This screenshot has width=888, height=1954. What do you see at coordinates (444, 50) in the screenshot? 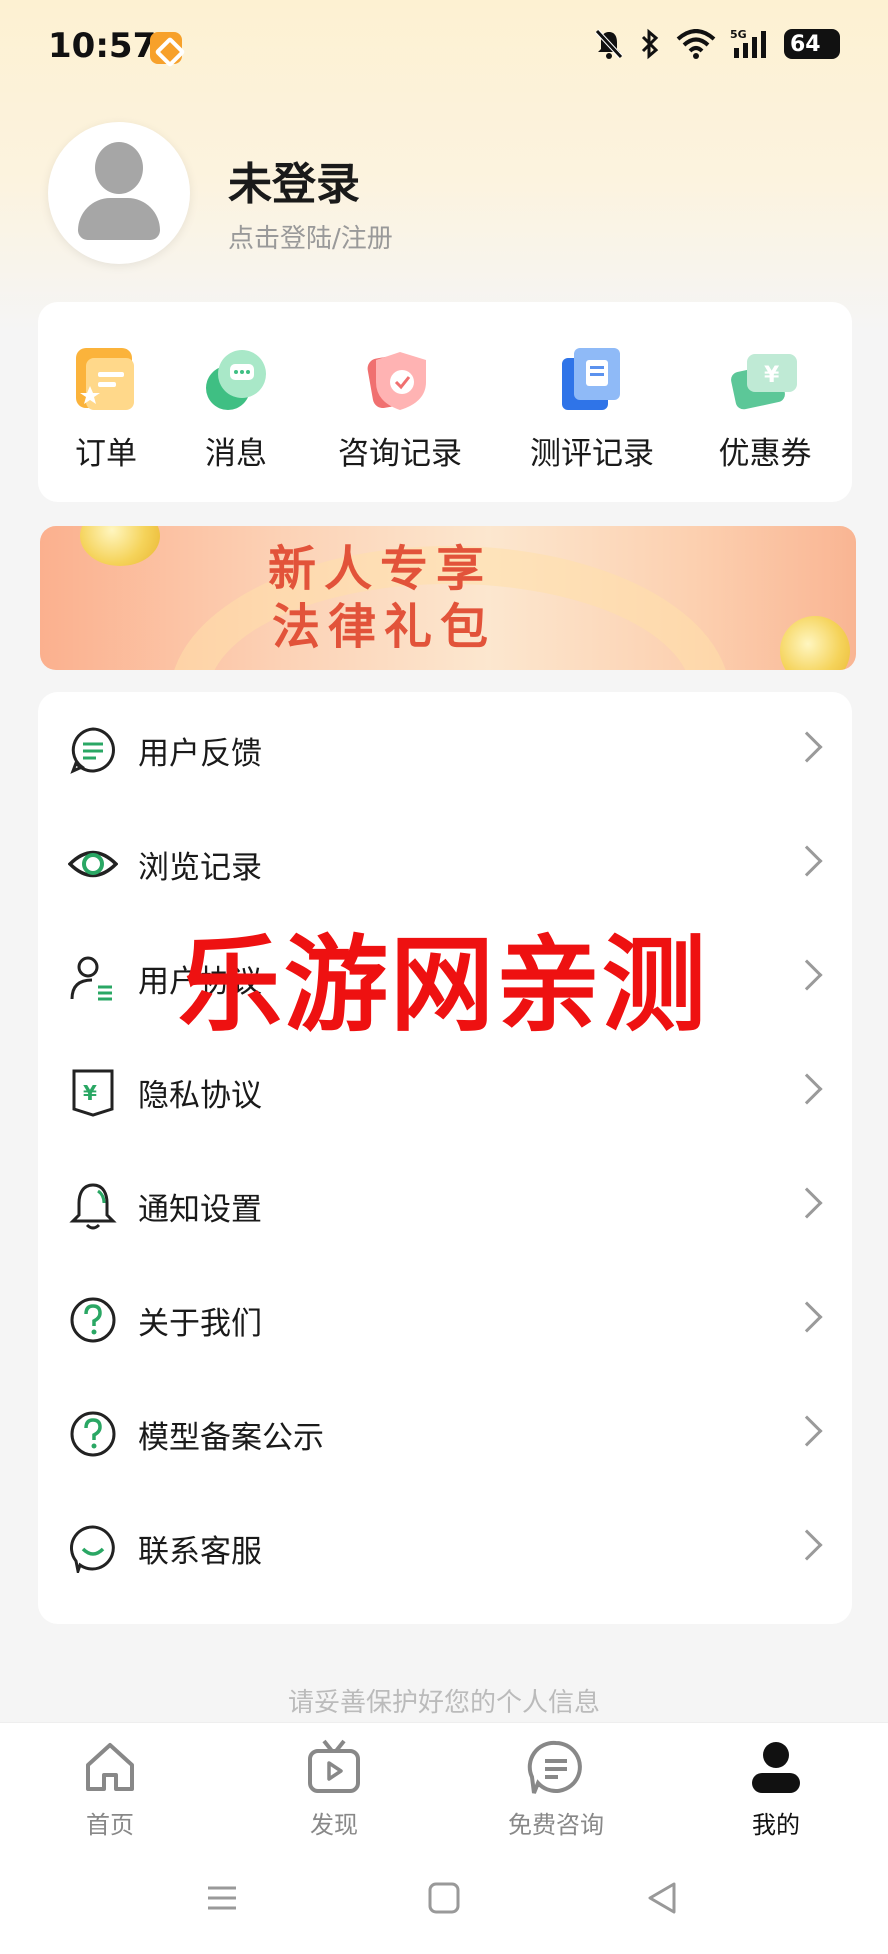
I see `status-bar: 10:57 5G 64` at bounding box center [444, 50].